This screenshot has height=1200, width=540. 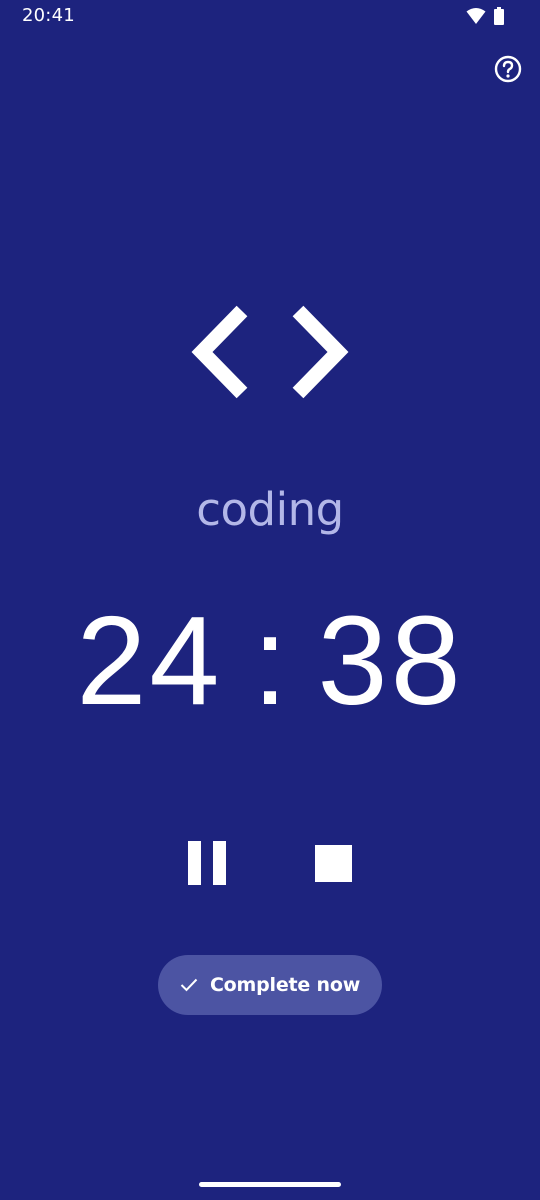 I want to click on complete-now-label: Complete now, so click(x=285, y=985).